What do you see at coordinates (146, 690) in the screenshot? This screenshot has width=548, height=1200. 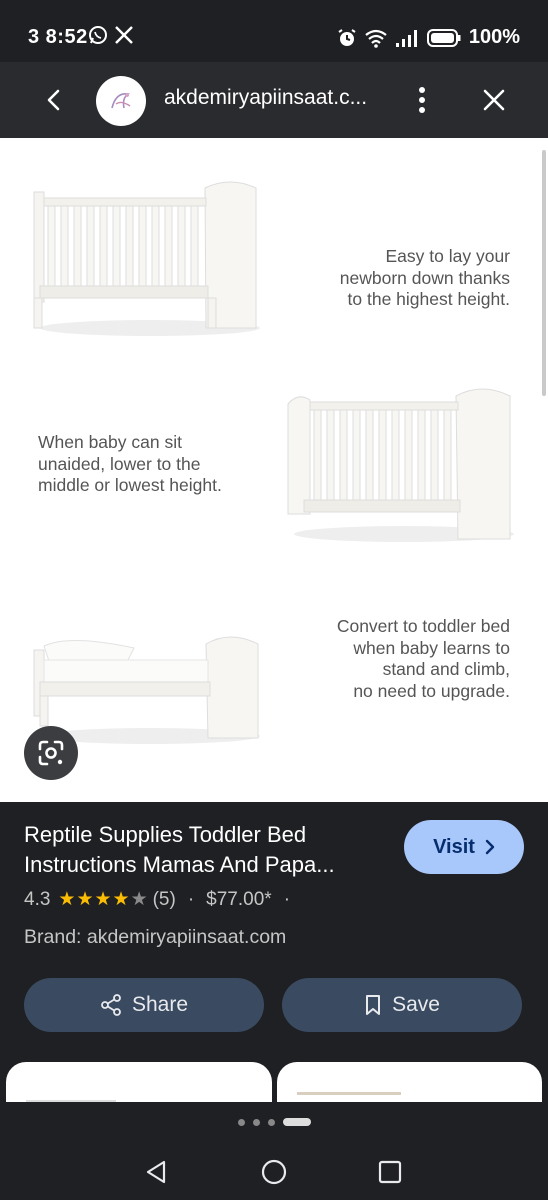 I see `toddler-bed-illustration` at bounding box center [146, 690].